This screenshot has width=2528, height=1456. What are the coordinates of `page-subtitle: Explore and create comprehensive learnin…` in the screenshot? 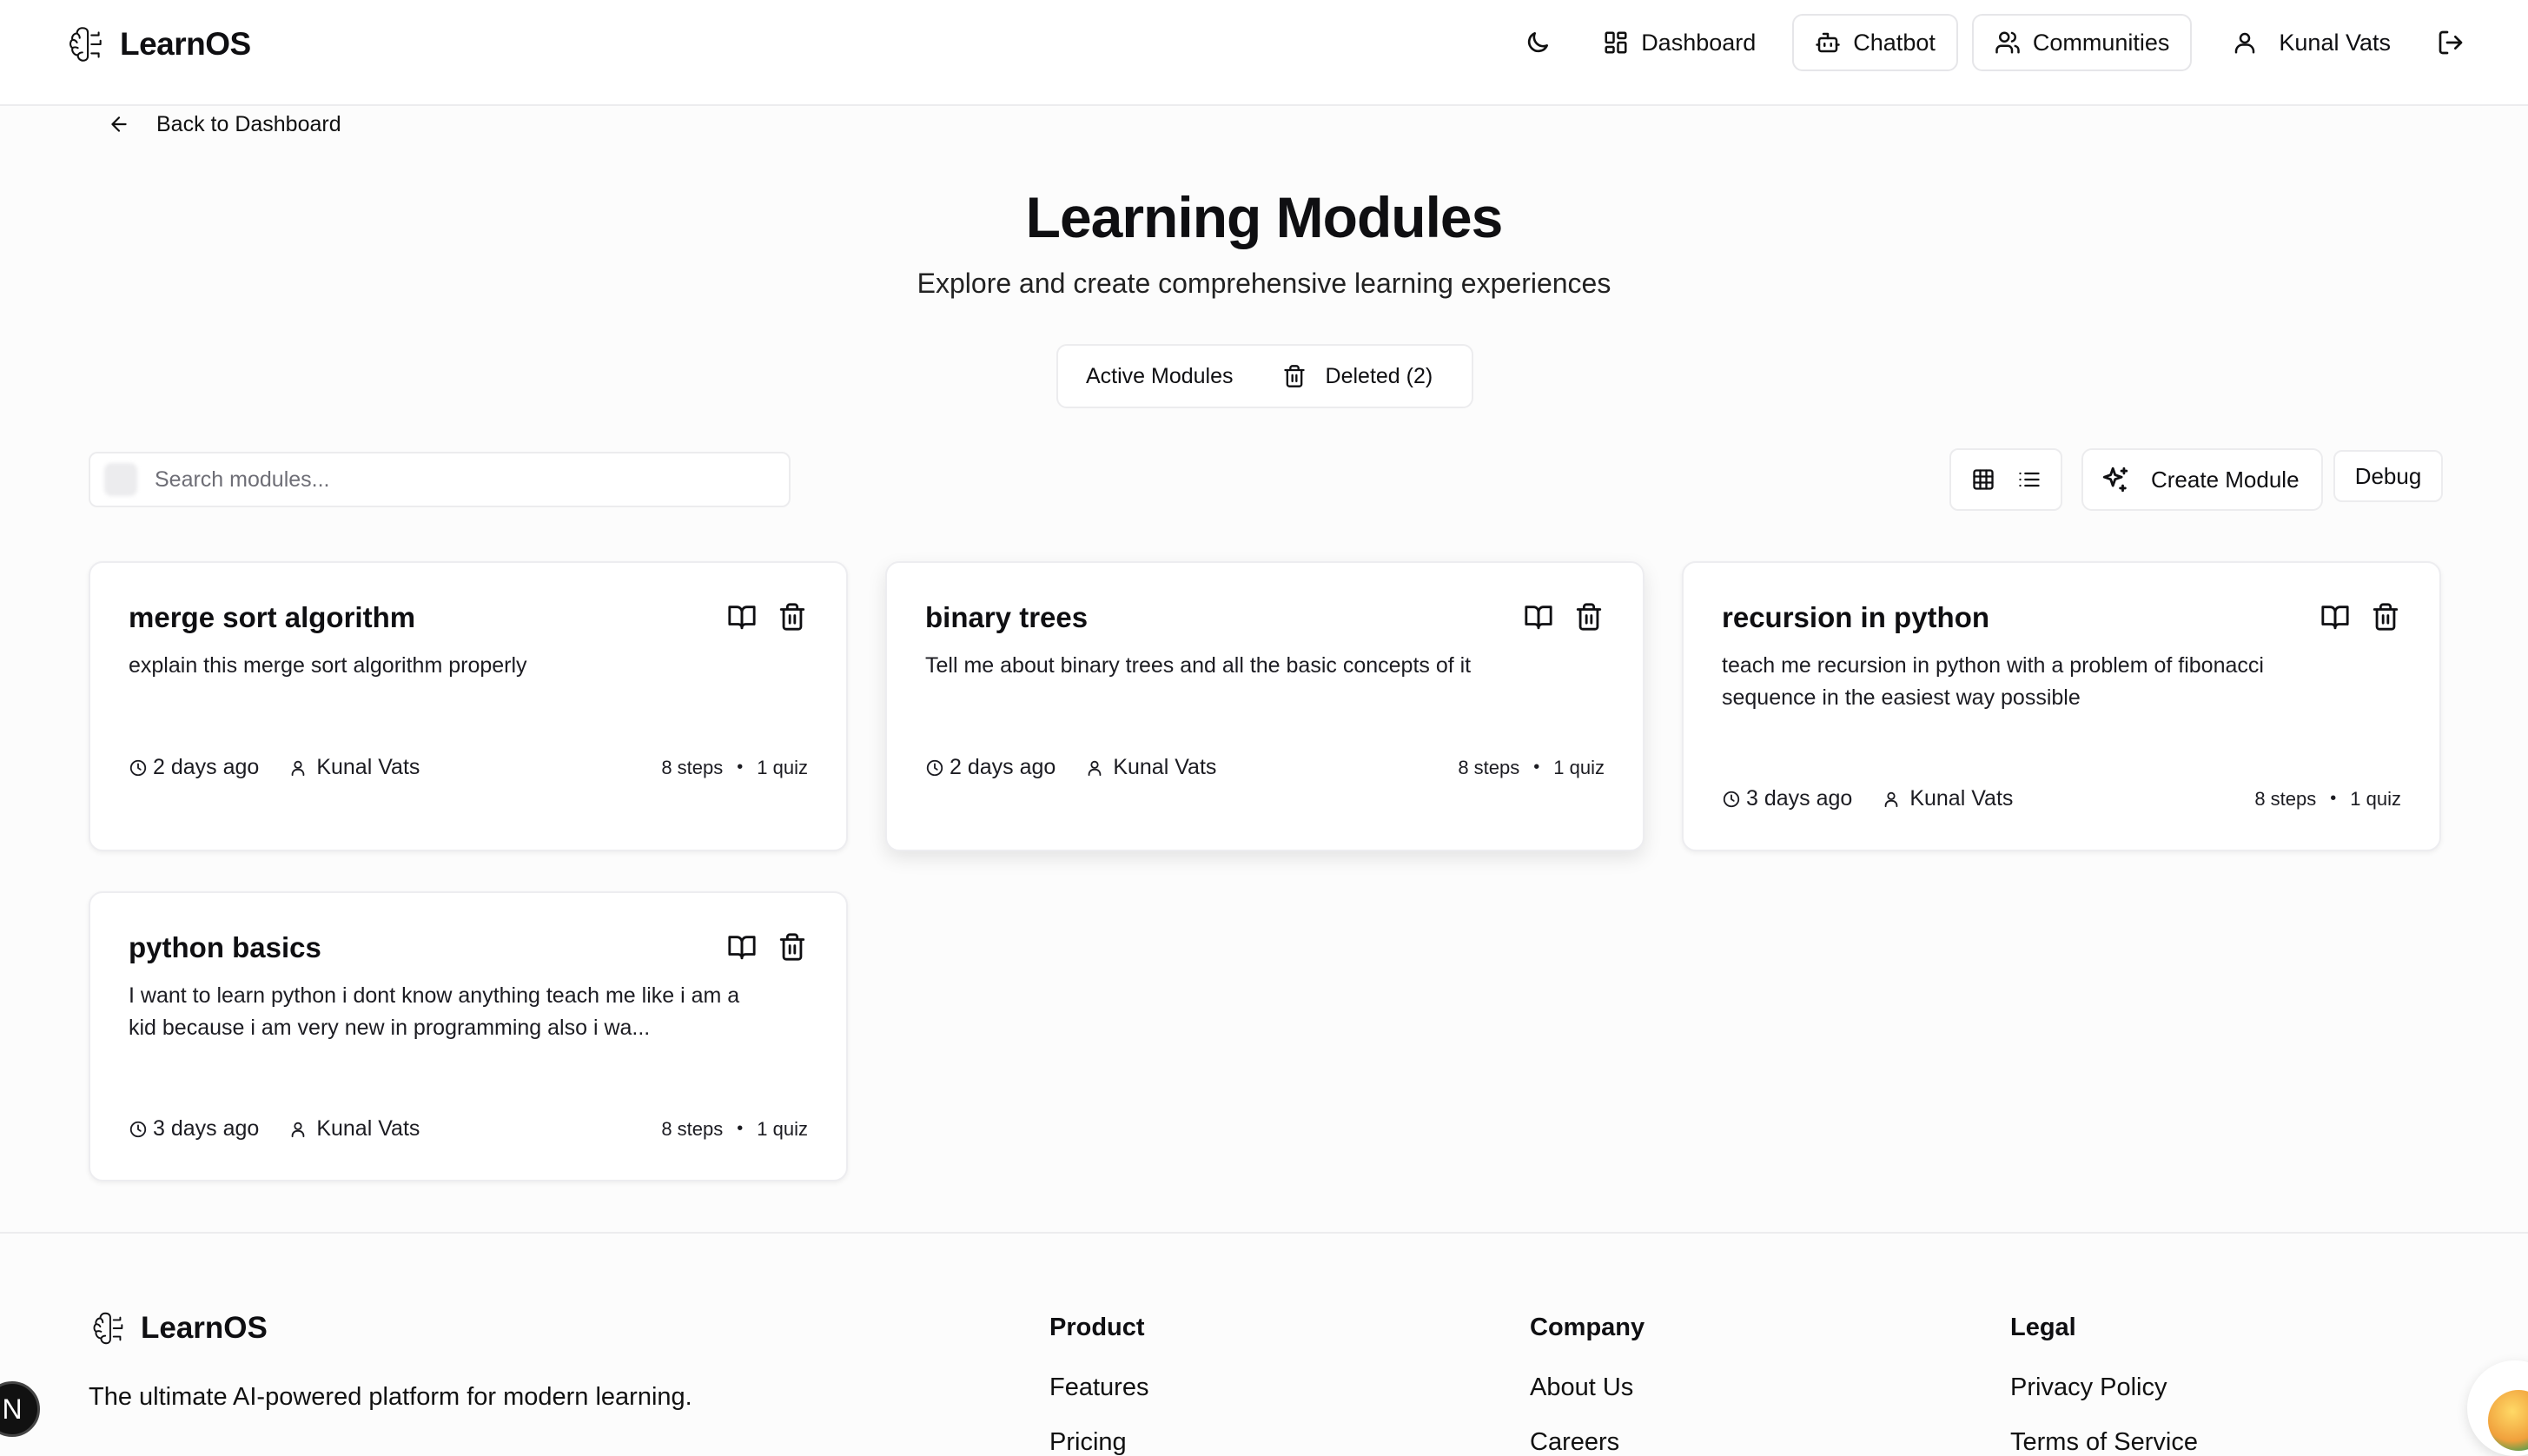 It's located at (1264, 283).